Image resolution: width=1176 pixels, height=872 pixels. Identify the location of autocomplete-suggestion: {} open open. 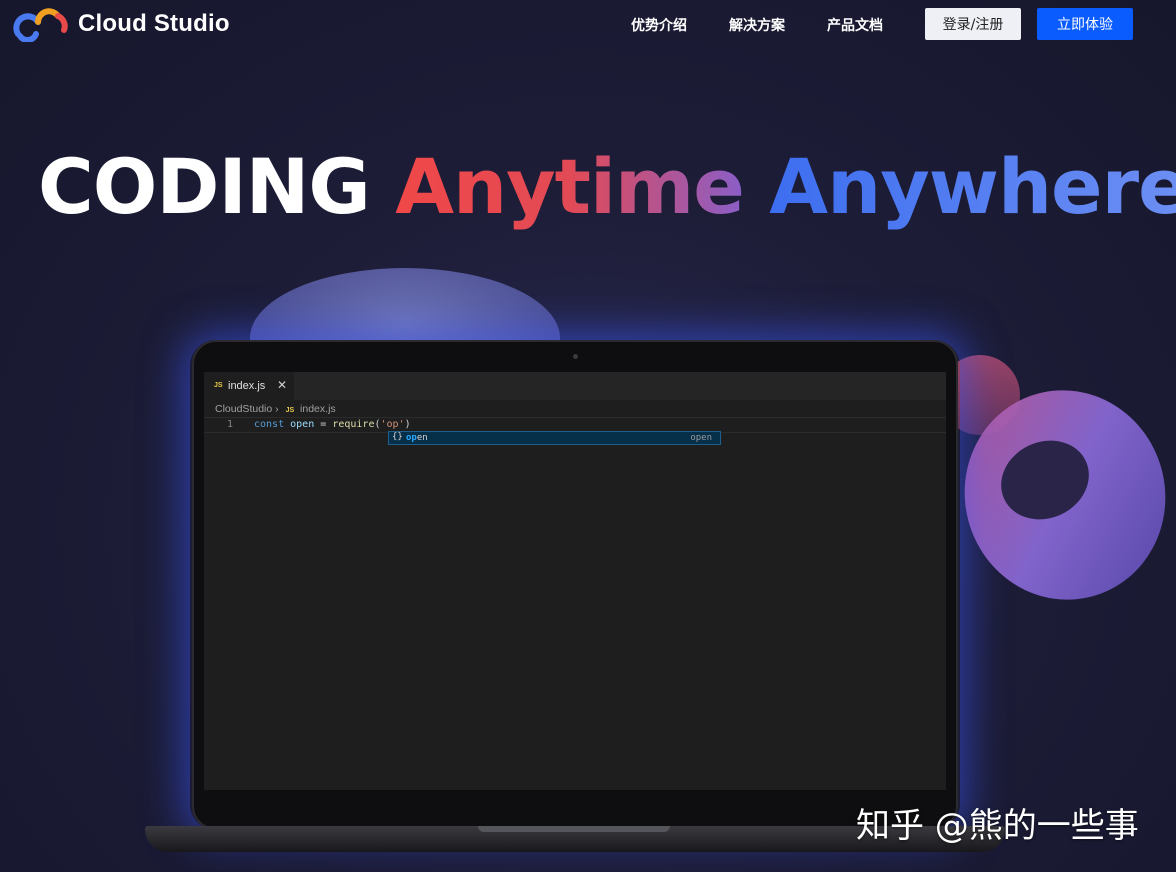
(554, 438).